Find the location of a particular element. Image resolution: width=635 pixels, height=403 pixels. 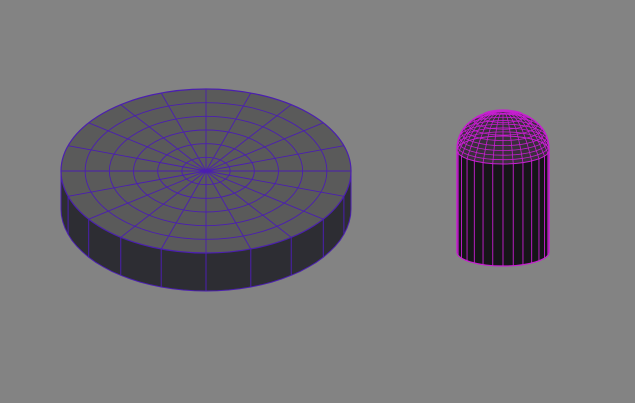

capsule-object is located at coordinates (503, 188).